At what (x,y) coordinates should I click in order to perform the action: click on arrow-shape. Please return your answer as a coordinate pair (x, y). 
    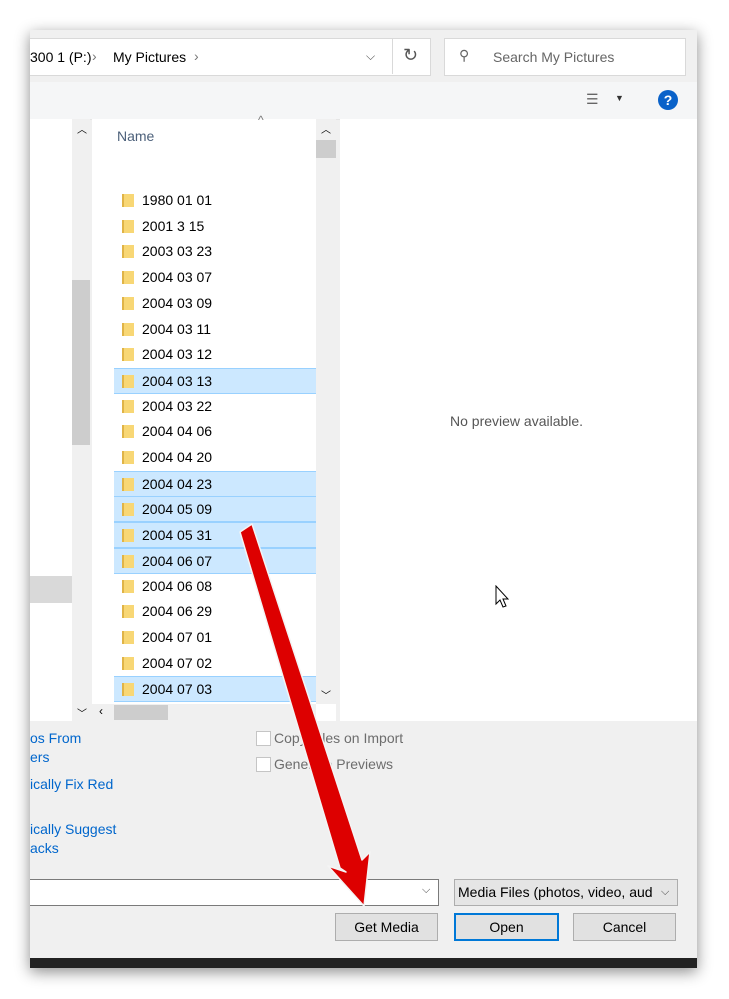
    Looking at the image, I should click on (305, 715).